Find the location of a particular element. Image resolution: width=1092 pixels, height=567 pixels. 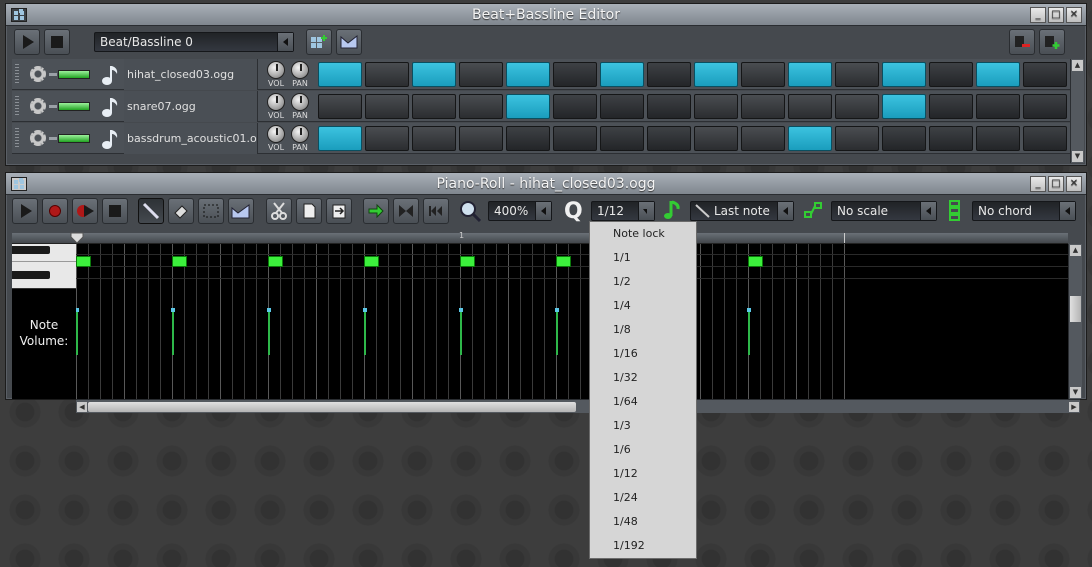

close-button: ✕ is located at coordinates (1074, 15).